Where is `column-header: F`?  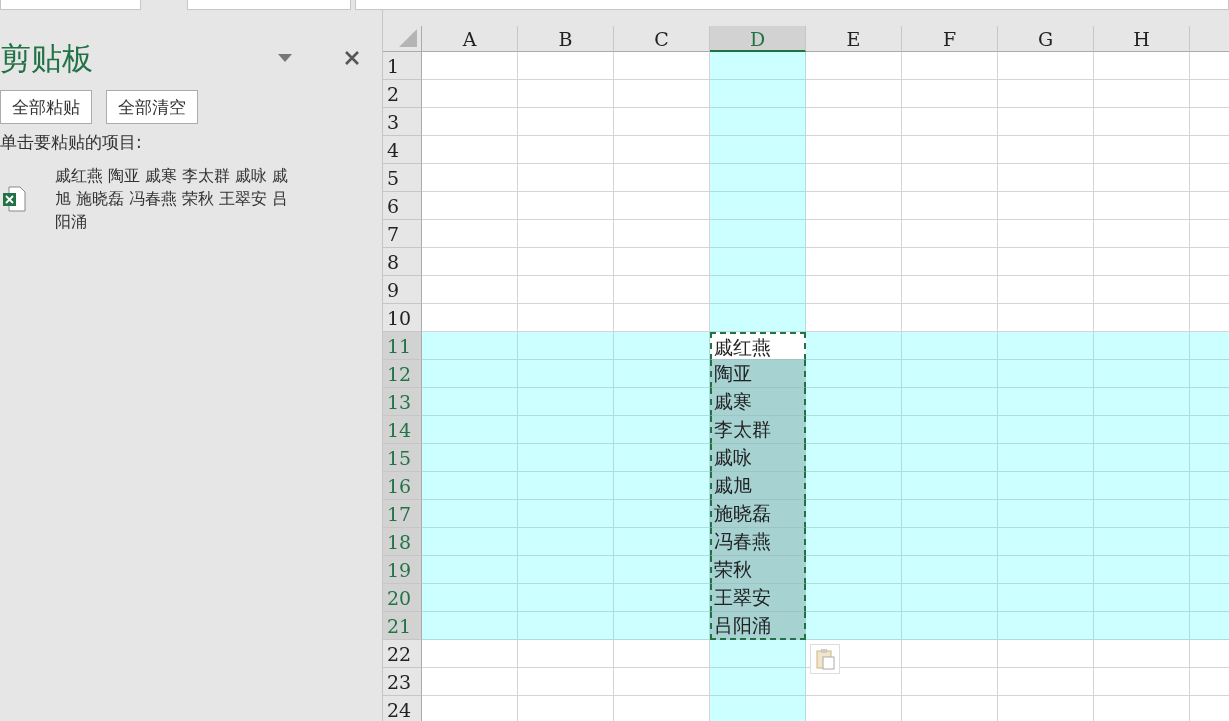 column-header: F is located at coordinates (950, 39).